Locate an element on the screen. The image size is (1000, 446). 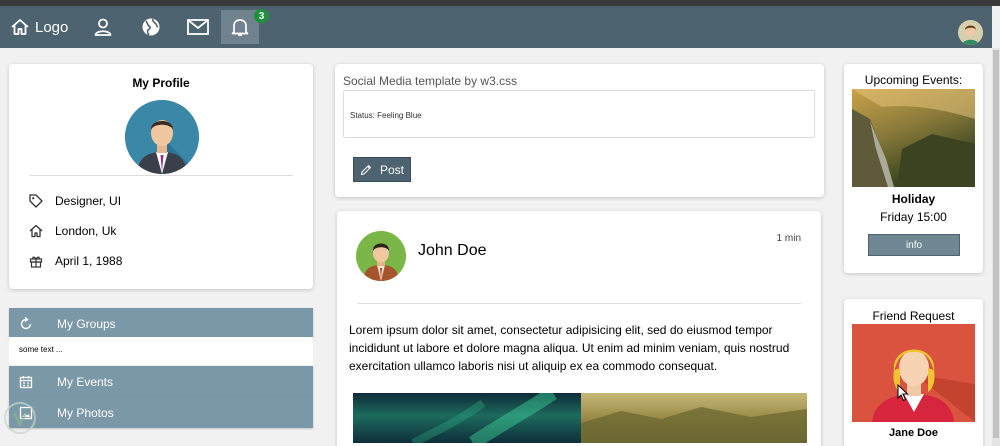
post-button-label: Post is located at coordinates (391, 169).